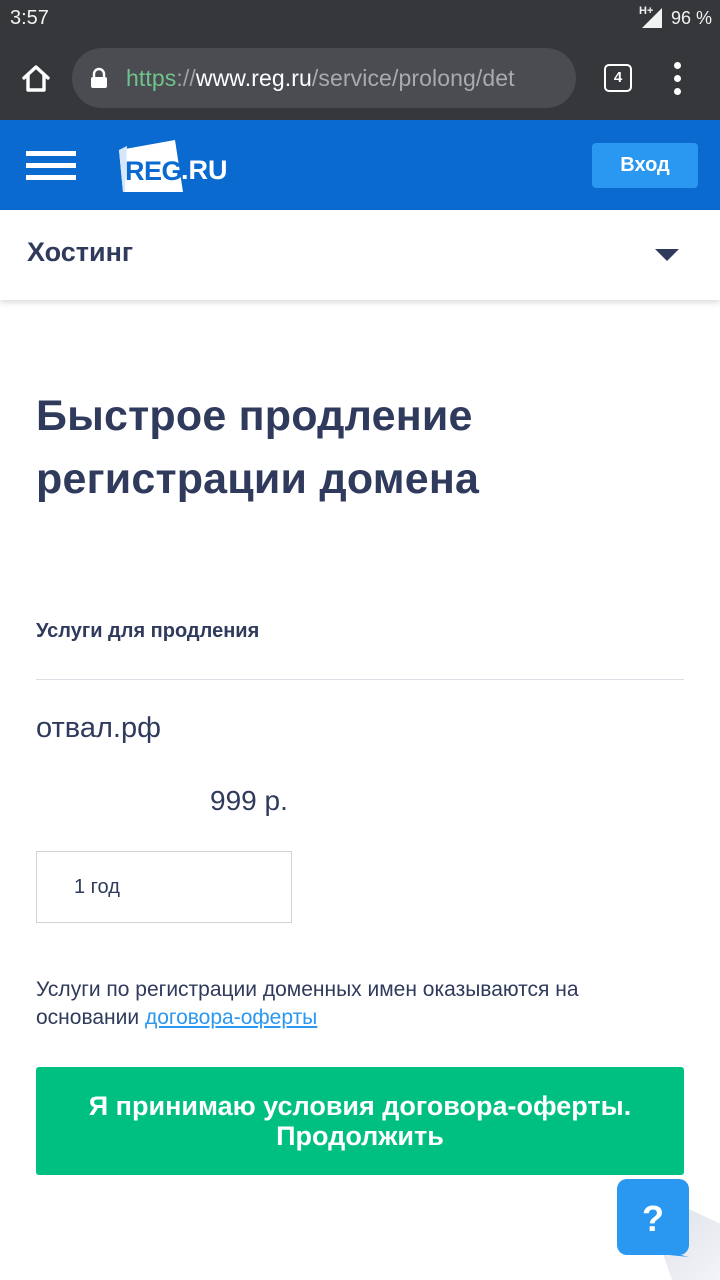  I want to click on url-text: https://www.reg.ru/service/prolong/det, so click(320, 78).